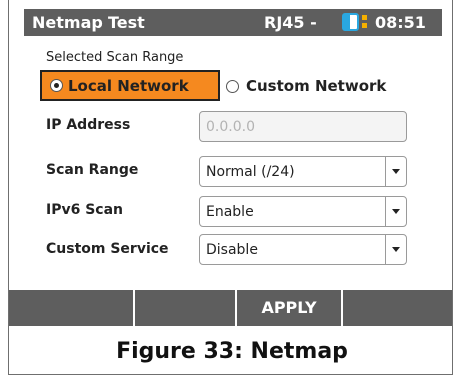  I want to click on custom-service-label: Custom Service, so click(107, 249).